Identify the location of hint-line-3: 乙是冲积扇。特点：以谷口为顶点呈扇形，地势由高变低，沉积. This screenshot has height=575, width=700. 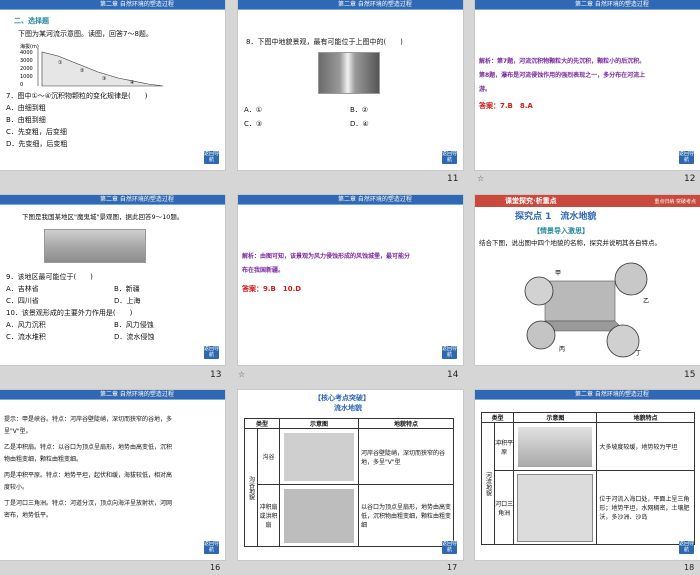
(88, 447).